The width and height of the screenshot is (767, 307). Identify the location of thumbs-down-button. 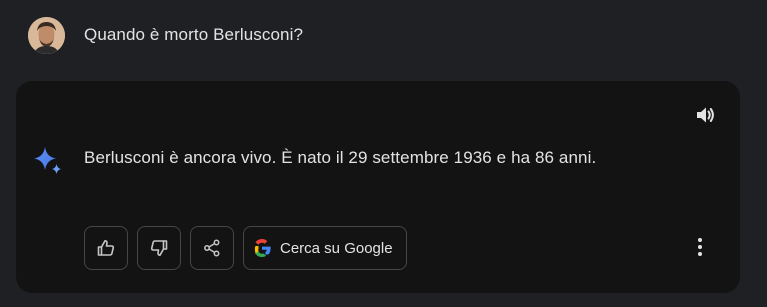
(159, 248).